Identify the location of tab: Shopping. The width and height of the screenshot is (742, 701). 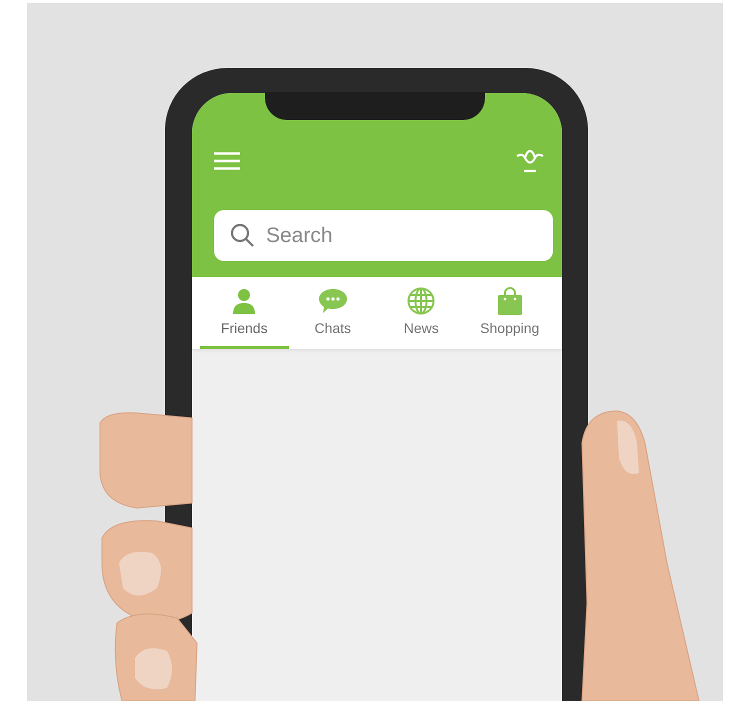
(510, 318).